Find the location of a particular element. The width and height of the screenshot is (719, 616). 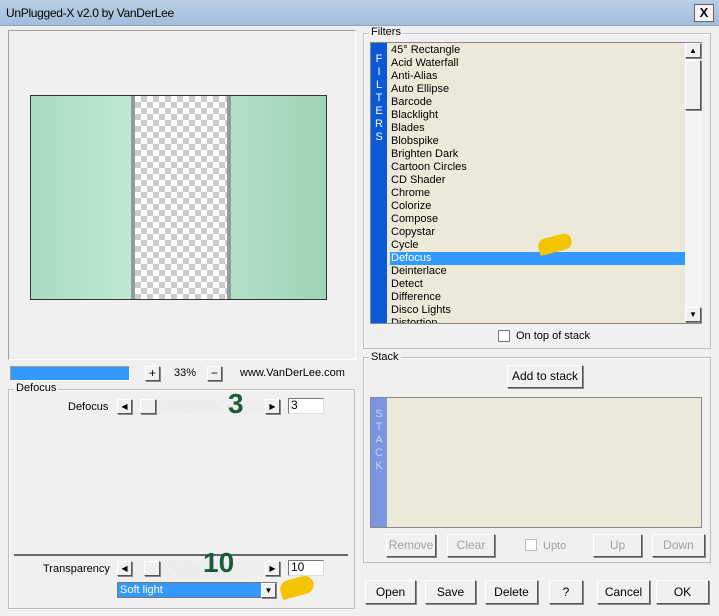

scroll-down-button: ▼ is located at coordinates (693, 314).